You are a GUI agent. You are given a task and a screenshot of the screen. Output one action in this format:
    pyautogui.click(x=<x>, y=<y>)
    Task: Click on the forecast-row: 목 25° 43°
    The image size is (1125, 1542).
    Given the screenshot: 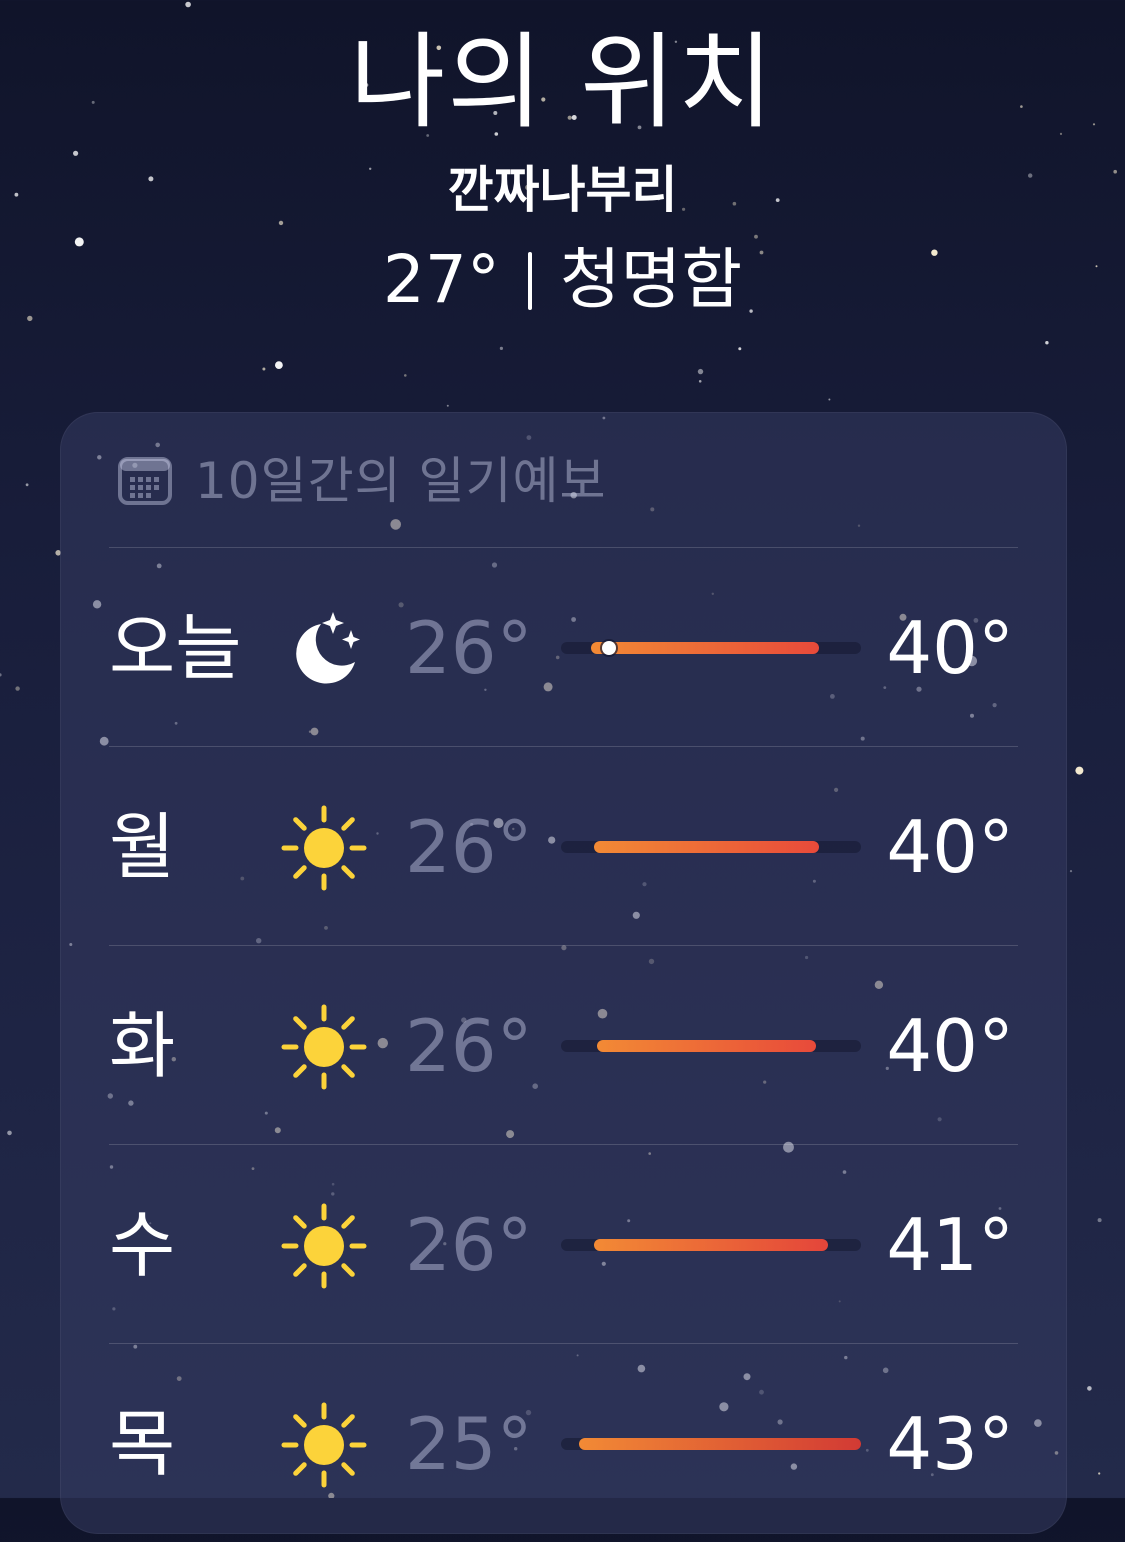 What is the action you would take?
    pyautogui.click(x=563, y=1442)
    